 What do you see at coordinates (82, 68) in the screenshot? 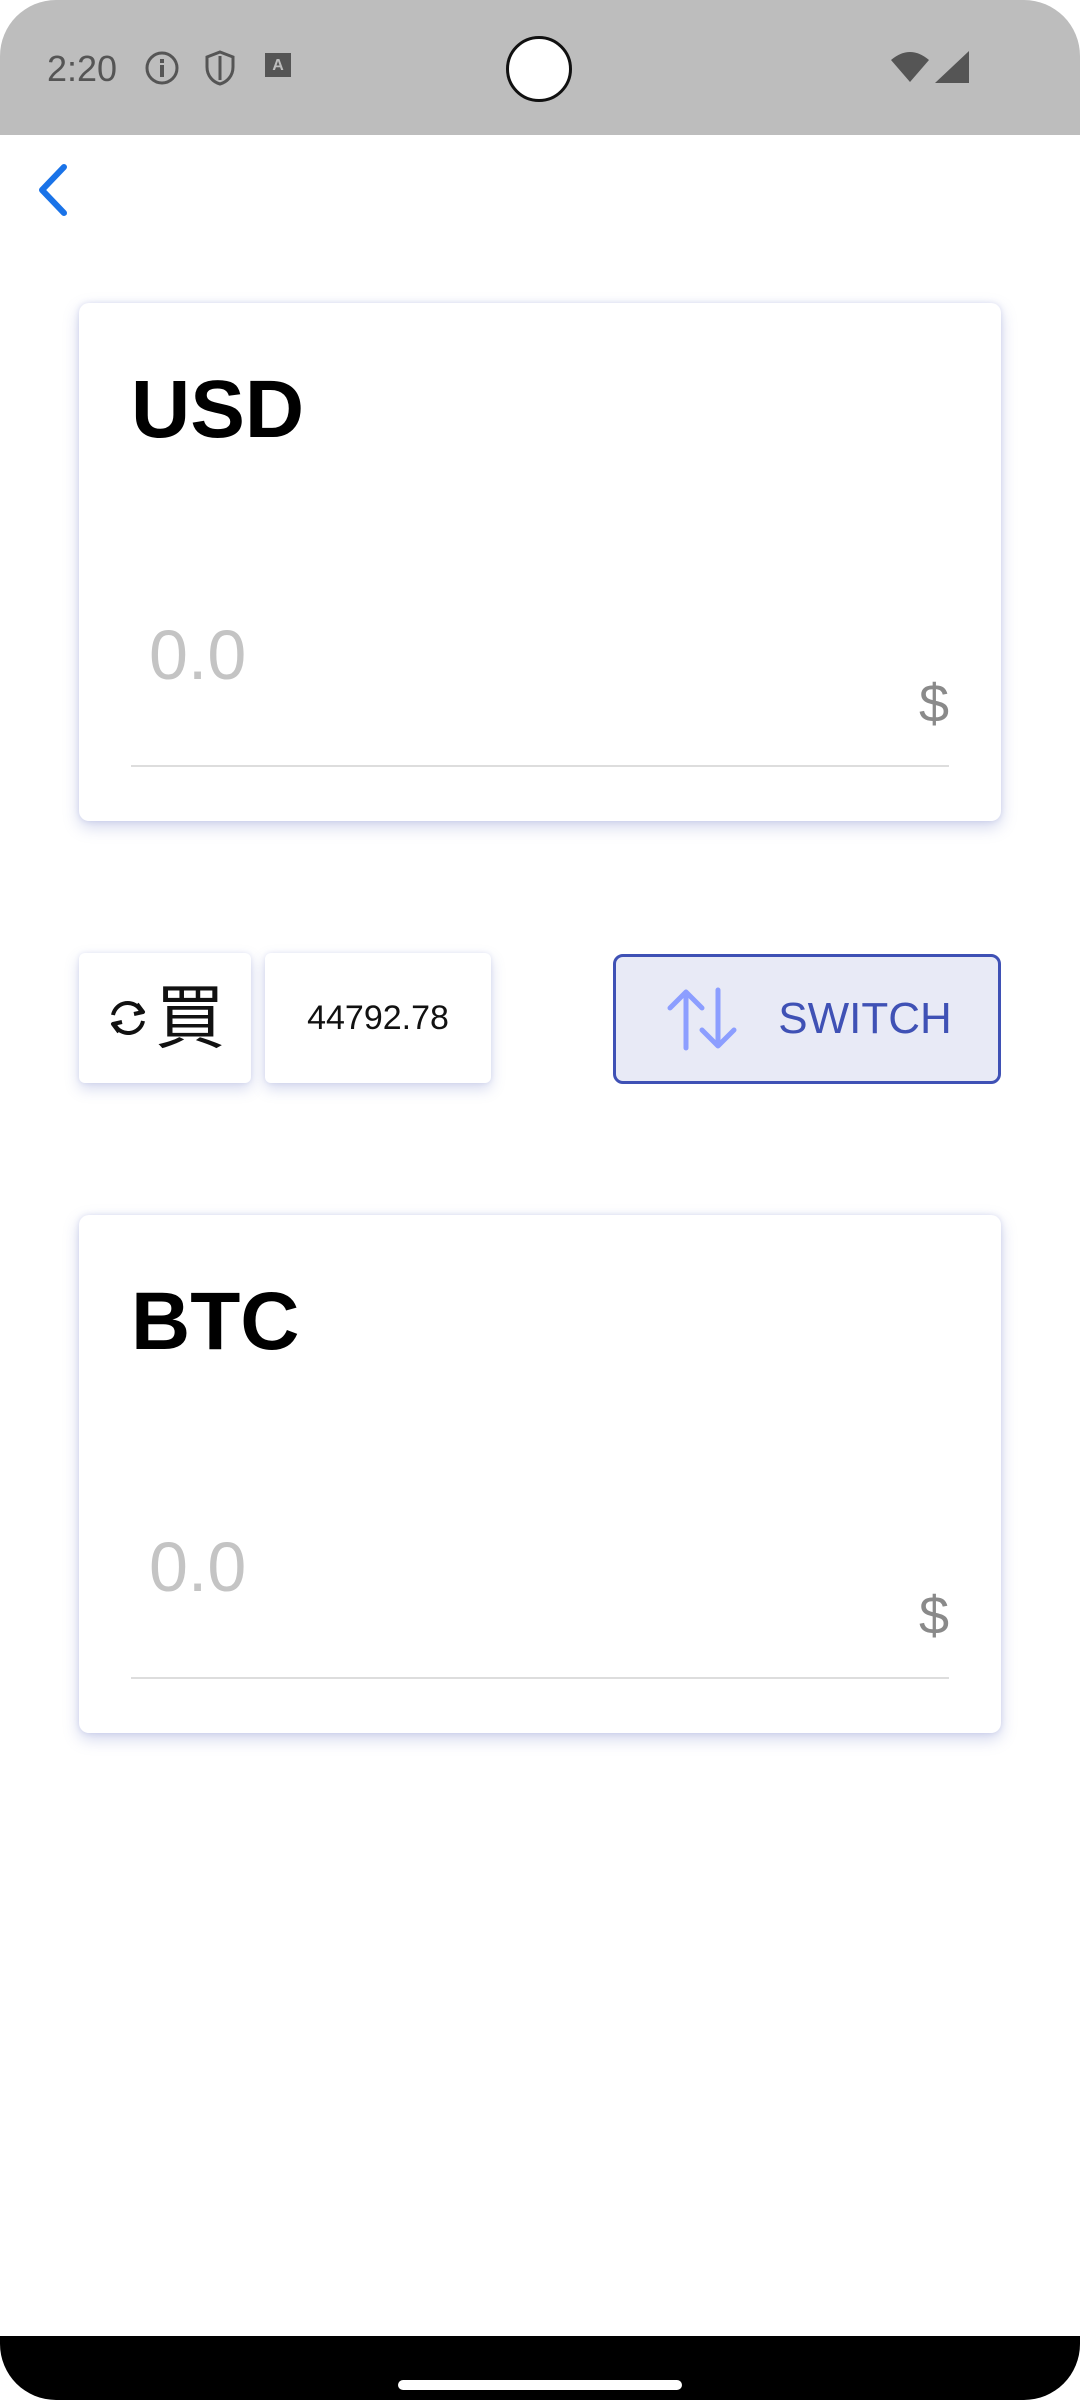
I see `status-time: 2:20` at bounding box center [82, 68].